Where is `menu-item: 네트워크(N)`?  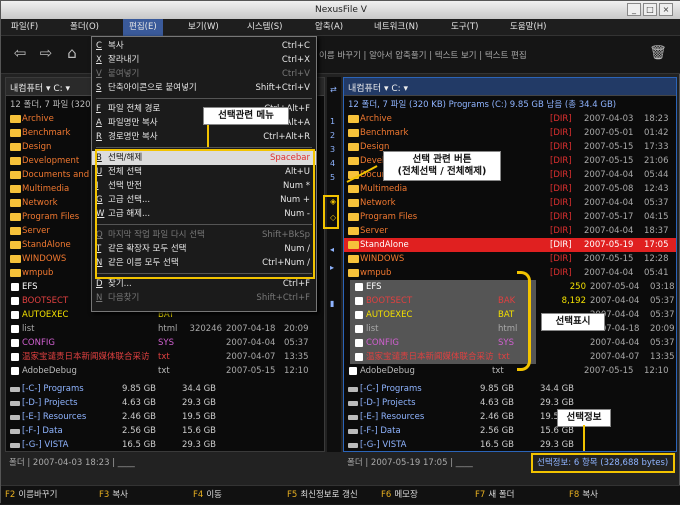
menu-item: 네트워크(N) is located at coordinates (396, 27).